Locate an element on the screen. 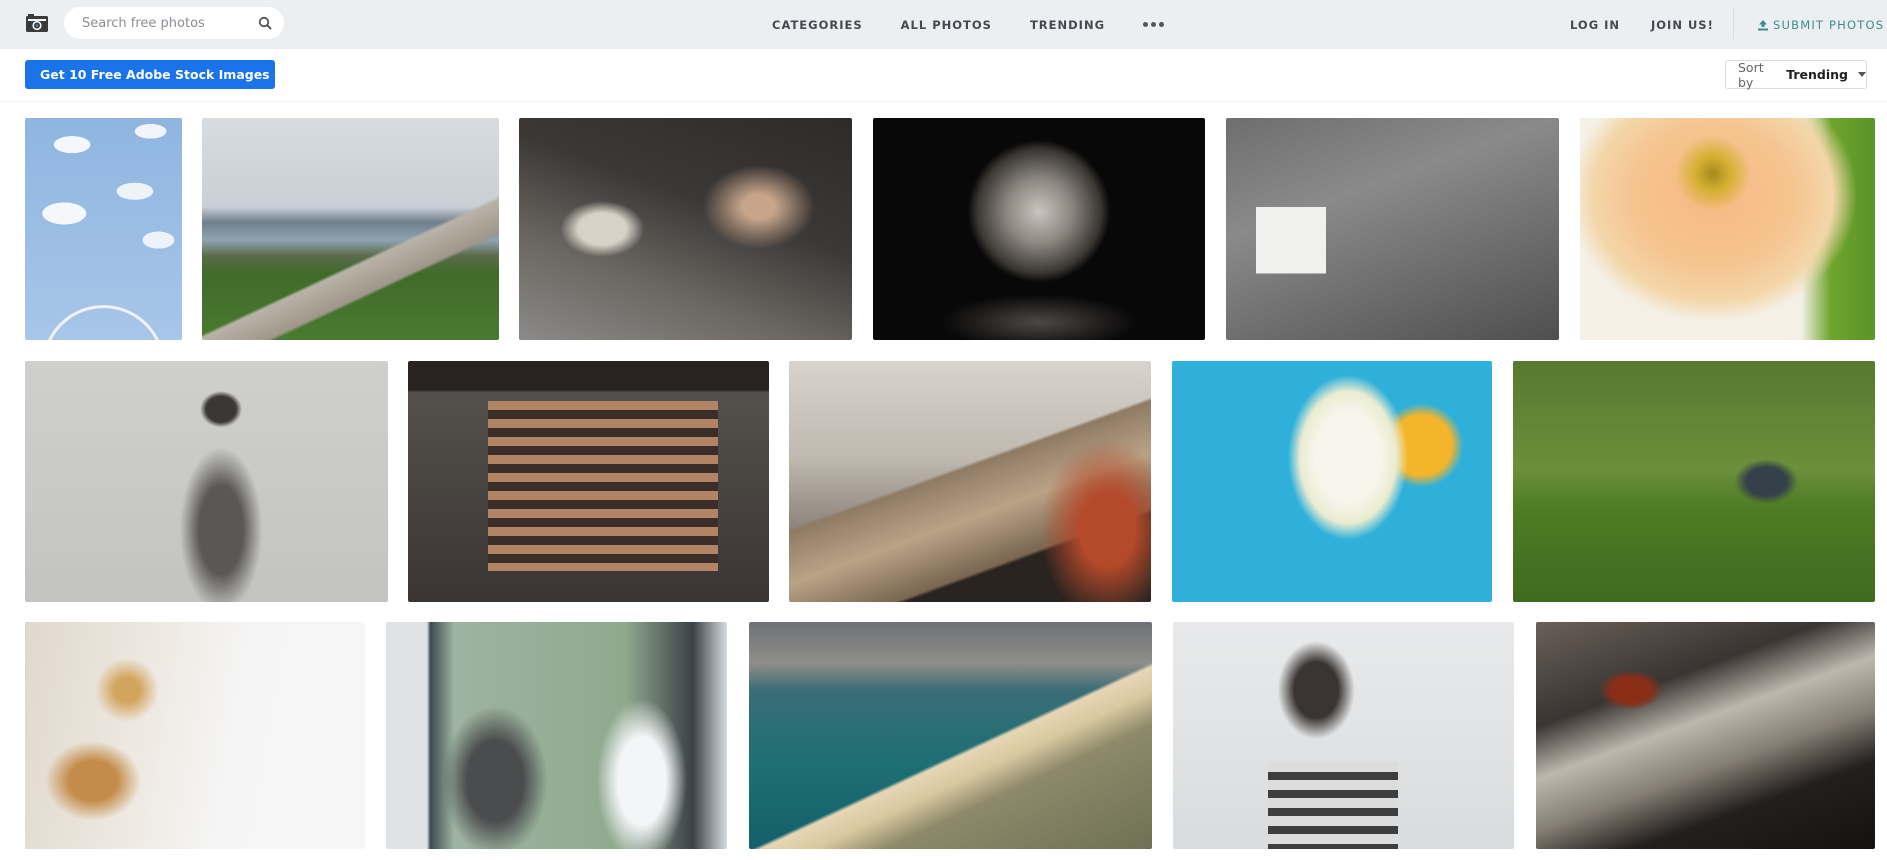 The image size is (1887, 860). caret-down-icon is located at coordinates (1862, 74).